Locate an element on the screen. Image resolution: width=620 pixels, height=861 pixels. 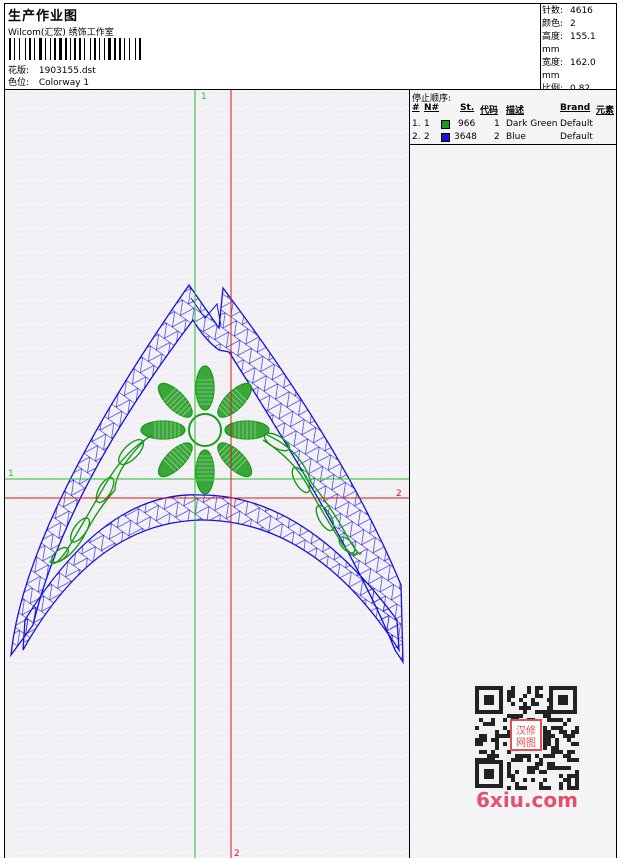
colorway-label: 色位: is located at coordinates (19, 83).